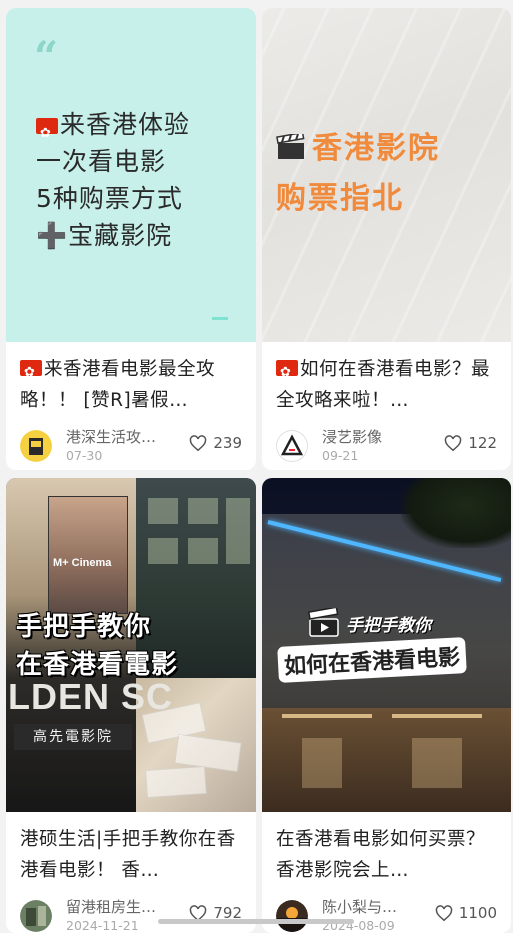 The image size is (513, 933). I want to click on like-count: 239, so click(227, 443).